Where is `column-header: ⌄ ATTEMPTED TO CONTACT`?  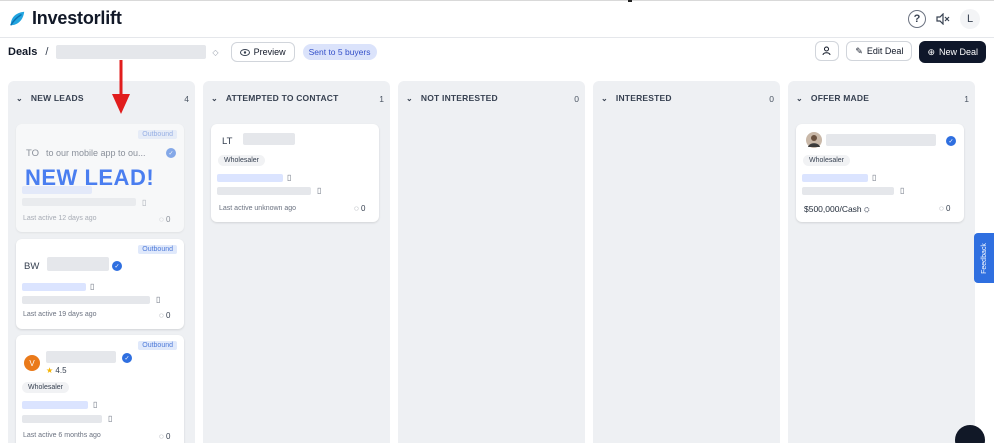 column-header: ⌄ ATTEMPTED TO CONTACT is located at coordinates (296, 98).